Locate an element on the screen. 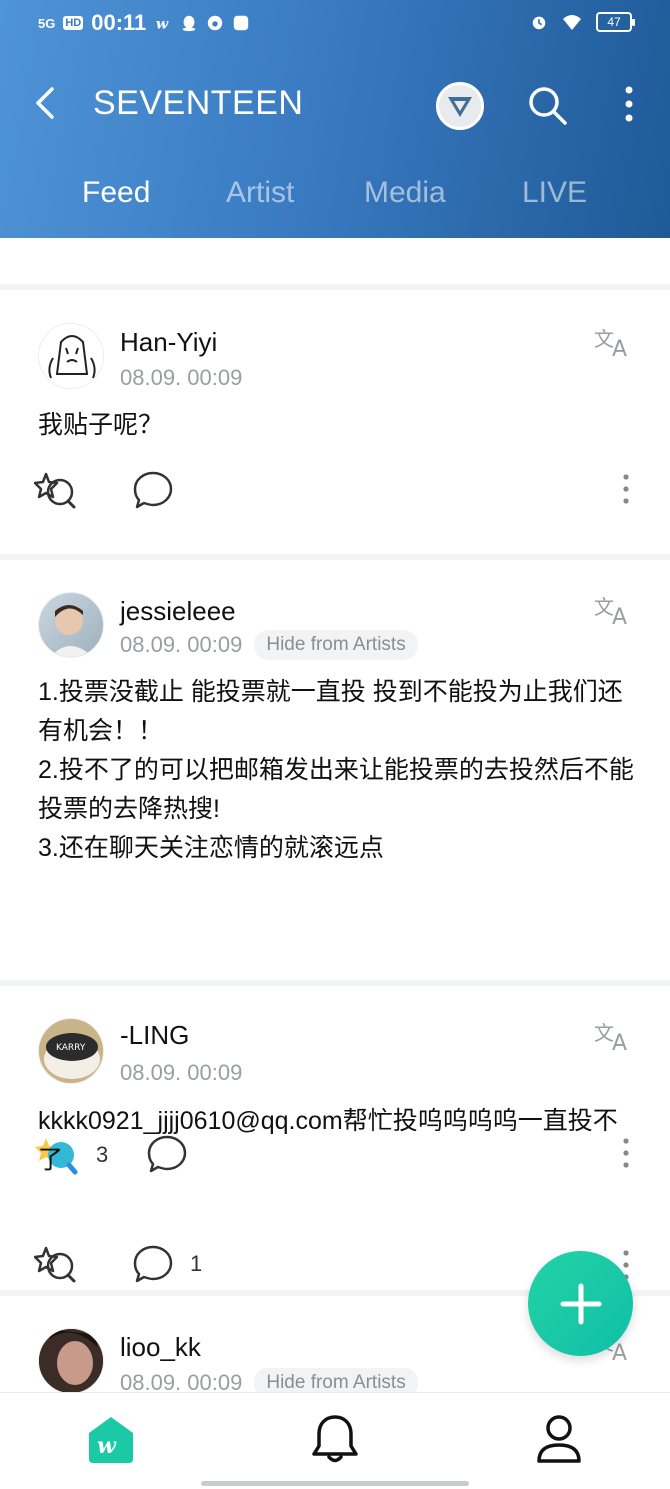 Image resolution: width=670 pixels, height=1489 pixels. comment-count: 1 is located at coordinates (196, 1263).